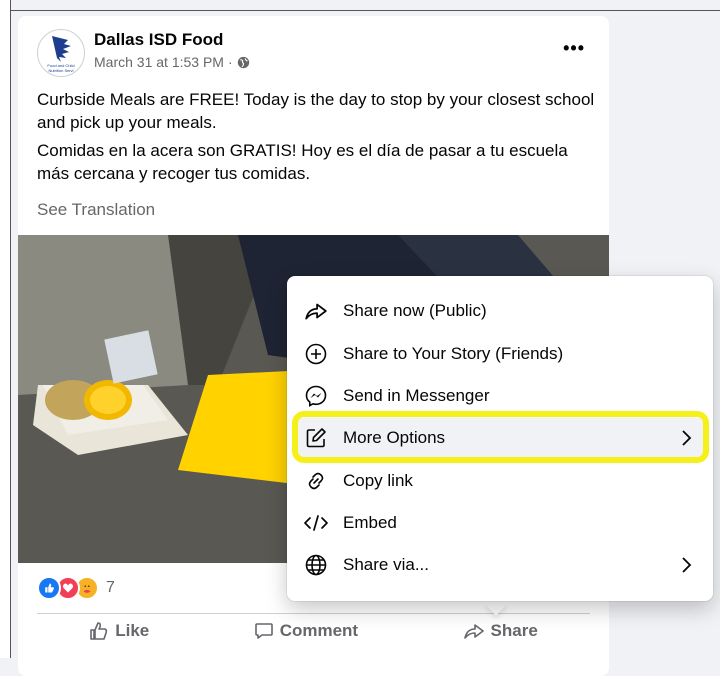  What do you see at coordinates (60, 70) in the screenshot?
I see `svg-text: Nutrition Servi` at bounding box center [60, 70].